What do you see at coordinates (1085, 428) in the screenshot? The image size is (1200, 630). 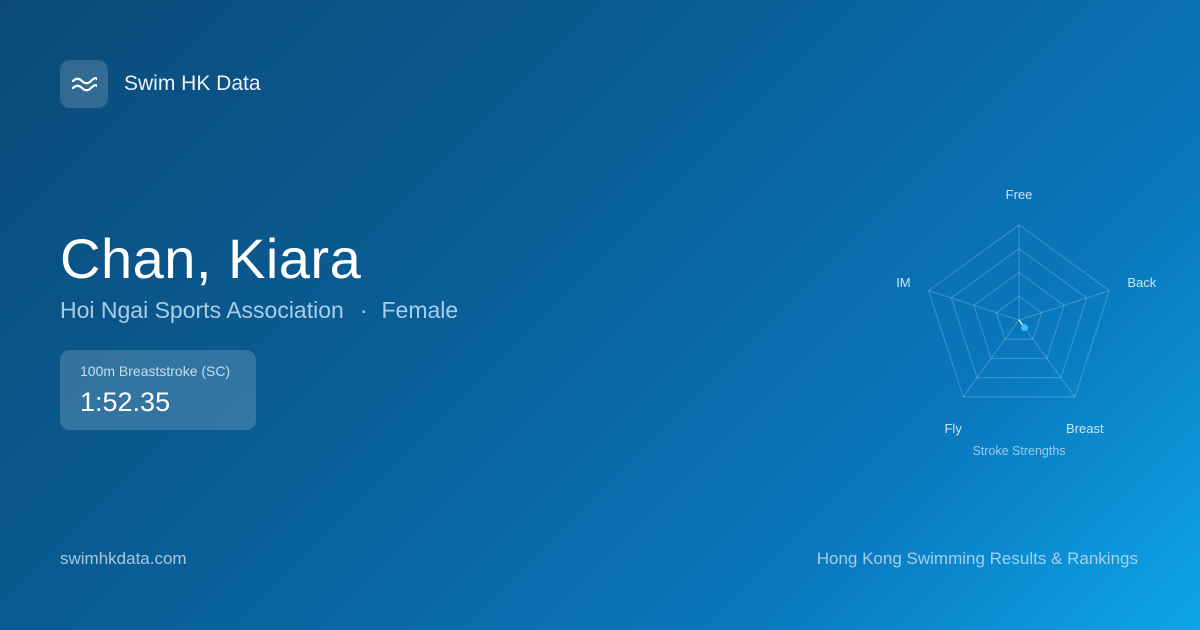 I see `radar-axis-label-breast: Breast` at bounding box center [1085, 428].